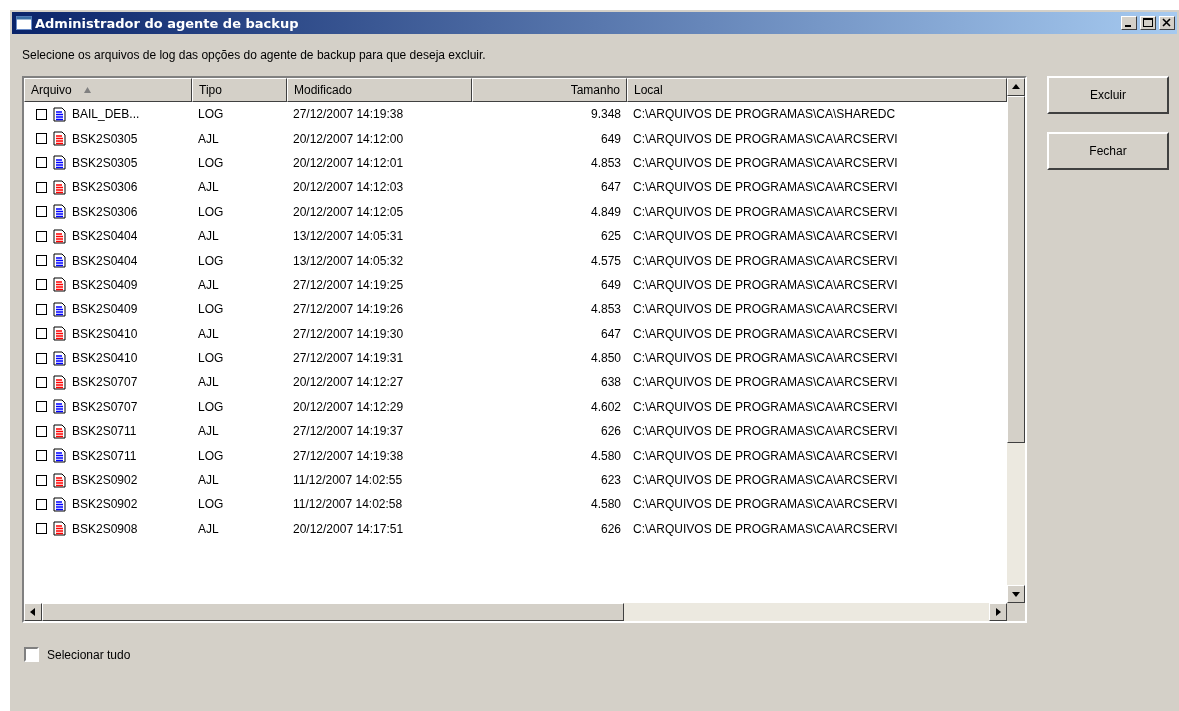  Describe the element at coordinates (610, 236) in the screenshot. I see `table-cell-text: 625` at that location.